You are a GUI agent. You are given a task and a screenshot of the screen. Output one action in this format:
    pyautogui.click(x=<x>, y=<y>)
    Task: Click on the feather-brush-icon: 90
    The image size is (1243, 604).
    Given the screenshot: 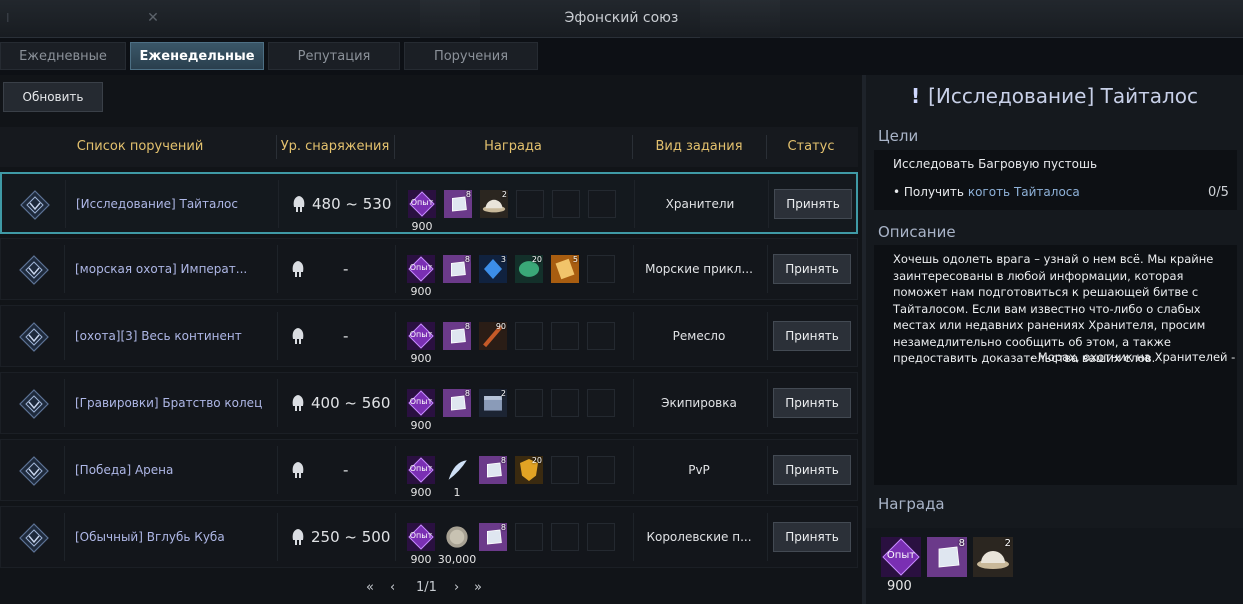 What is the action you would take?
    pyautogui.click(x=493, y=336)
    